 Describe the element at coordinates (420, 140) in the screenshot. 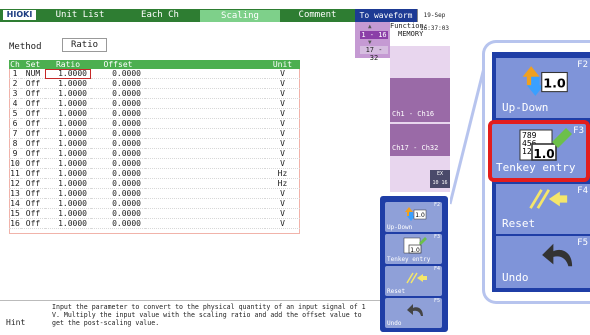

I see `strip-ch17-ch32: Ch17 - Ch32` at that location.